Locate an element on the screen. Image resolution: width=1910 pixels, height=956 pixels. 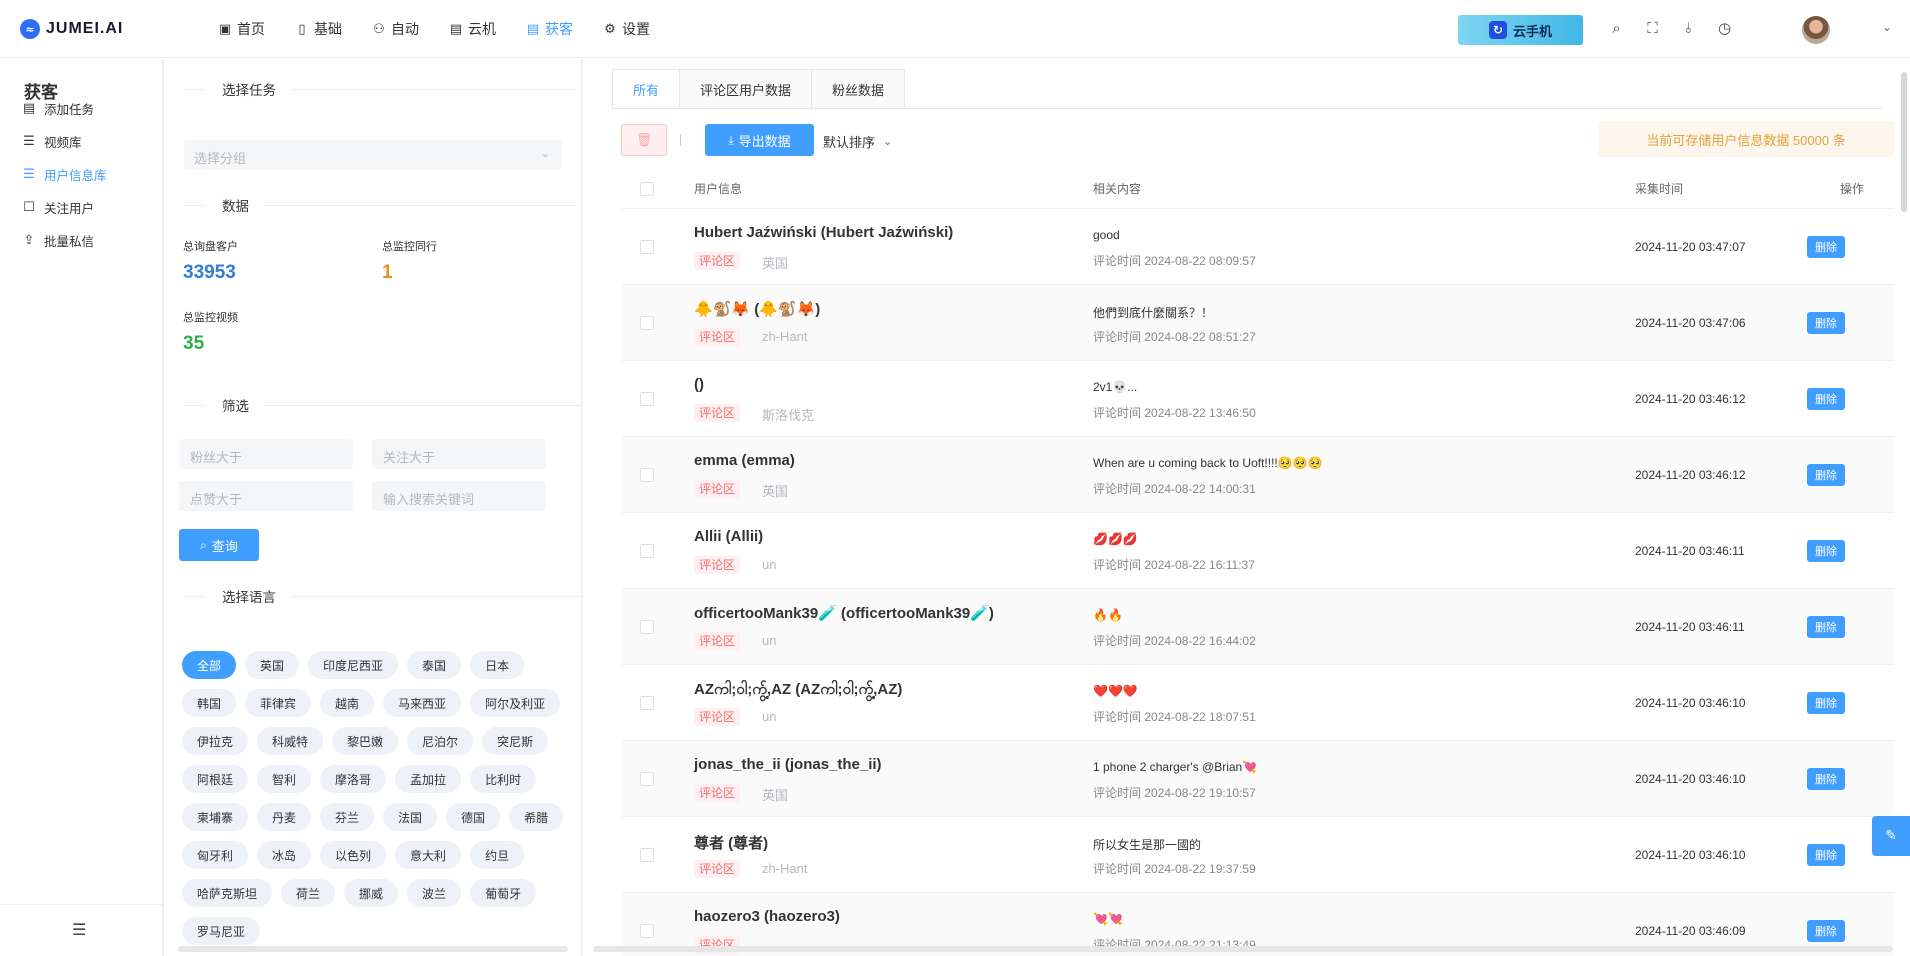
language-tag: 比利时 is located at coordinates (503, 779).